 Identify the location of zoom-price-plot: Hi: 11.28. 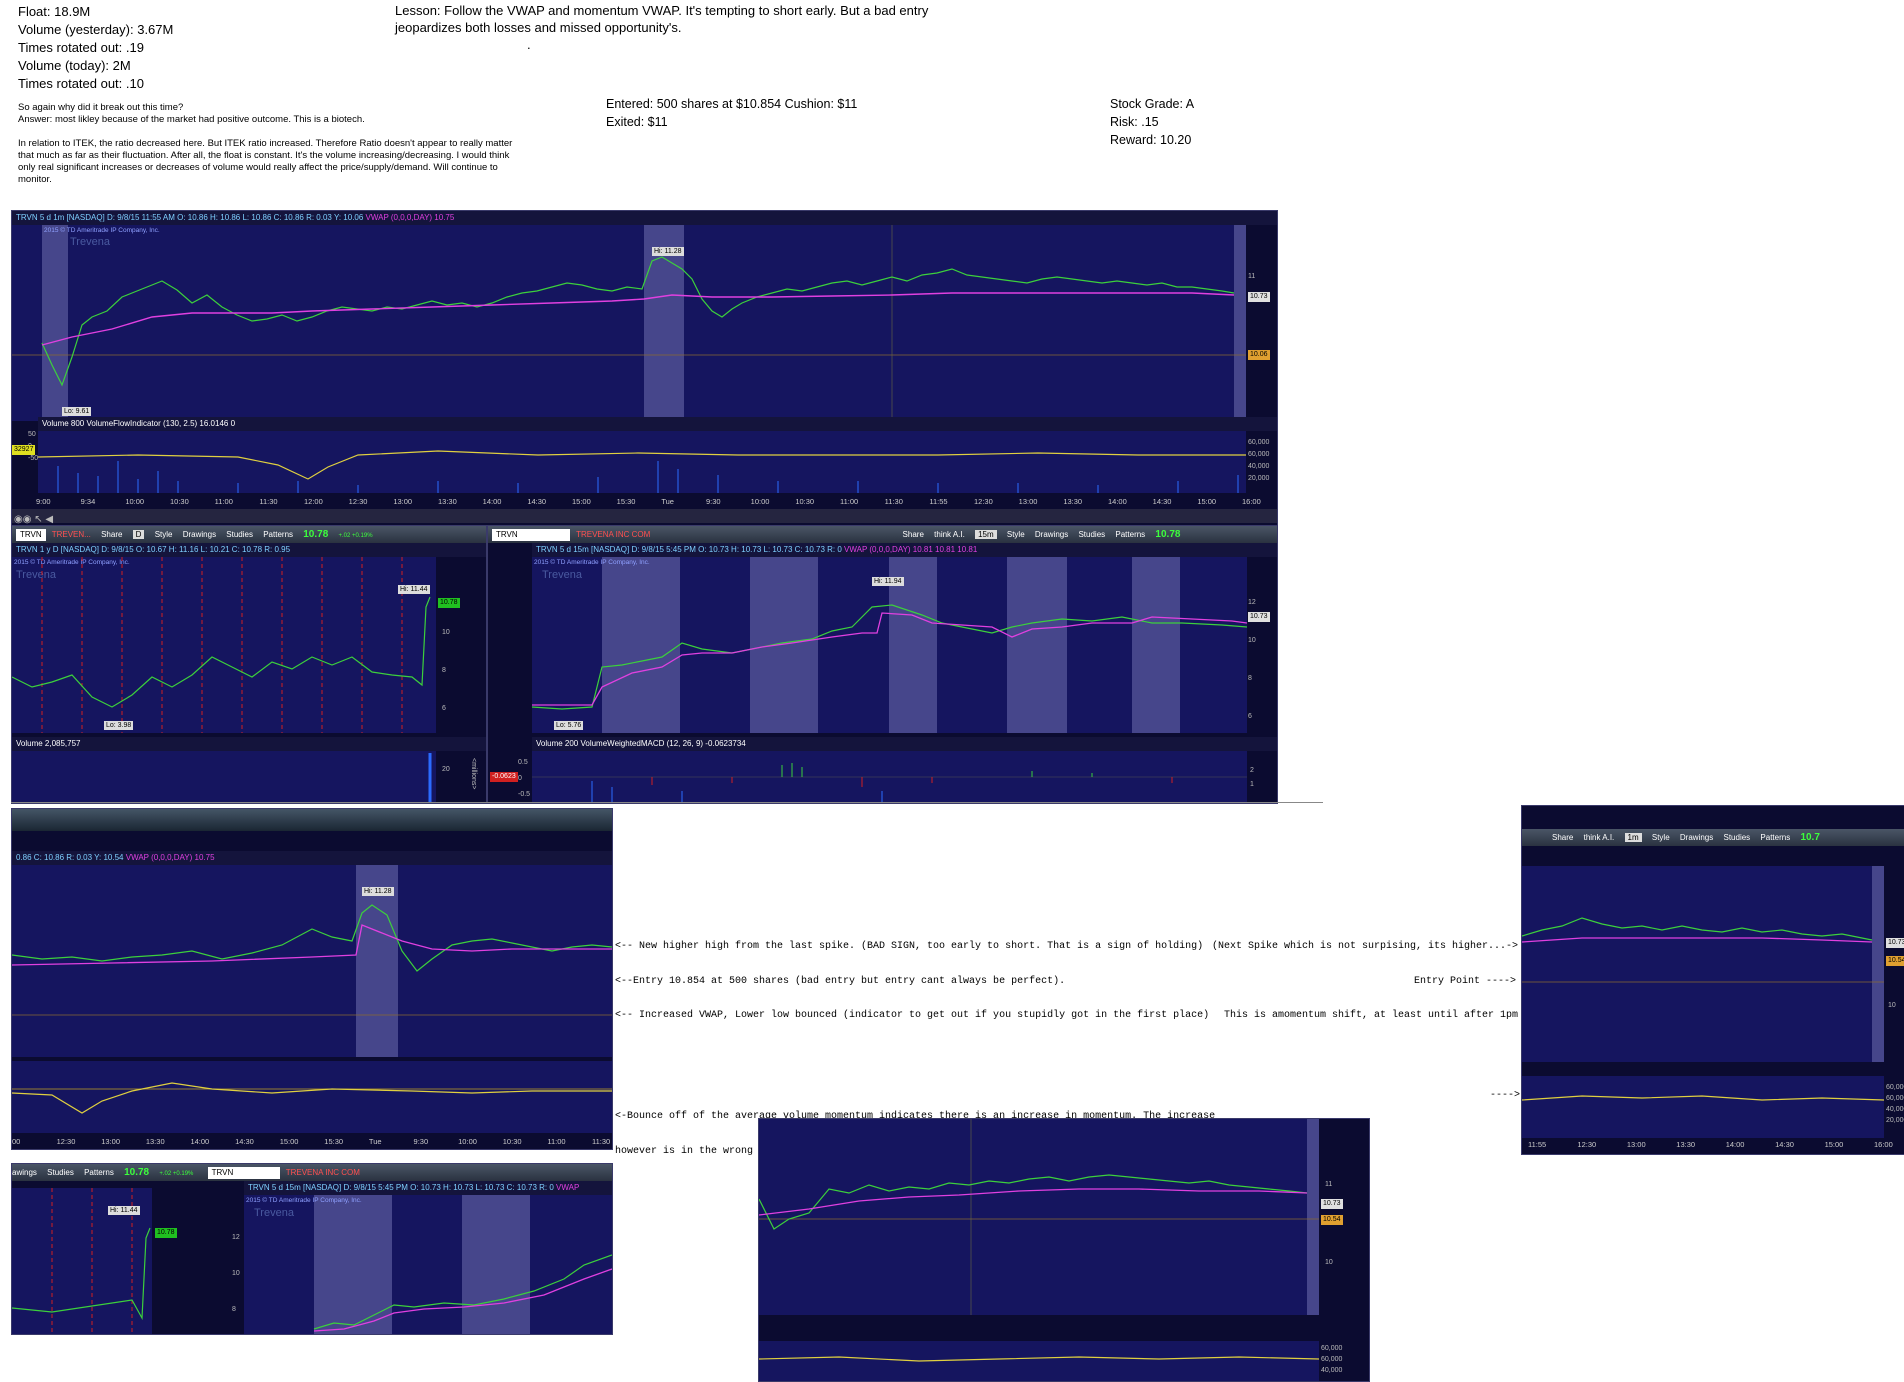
(312, 961).